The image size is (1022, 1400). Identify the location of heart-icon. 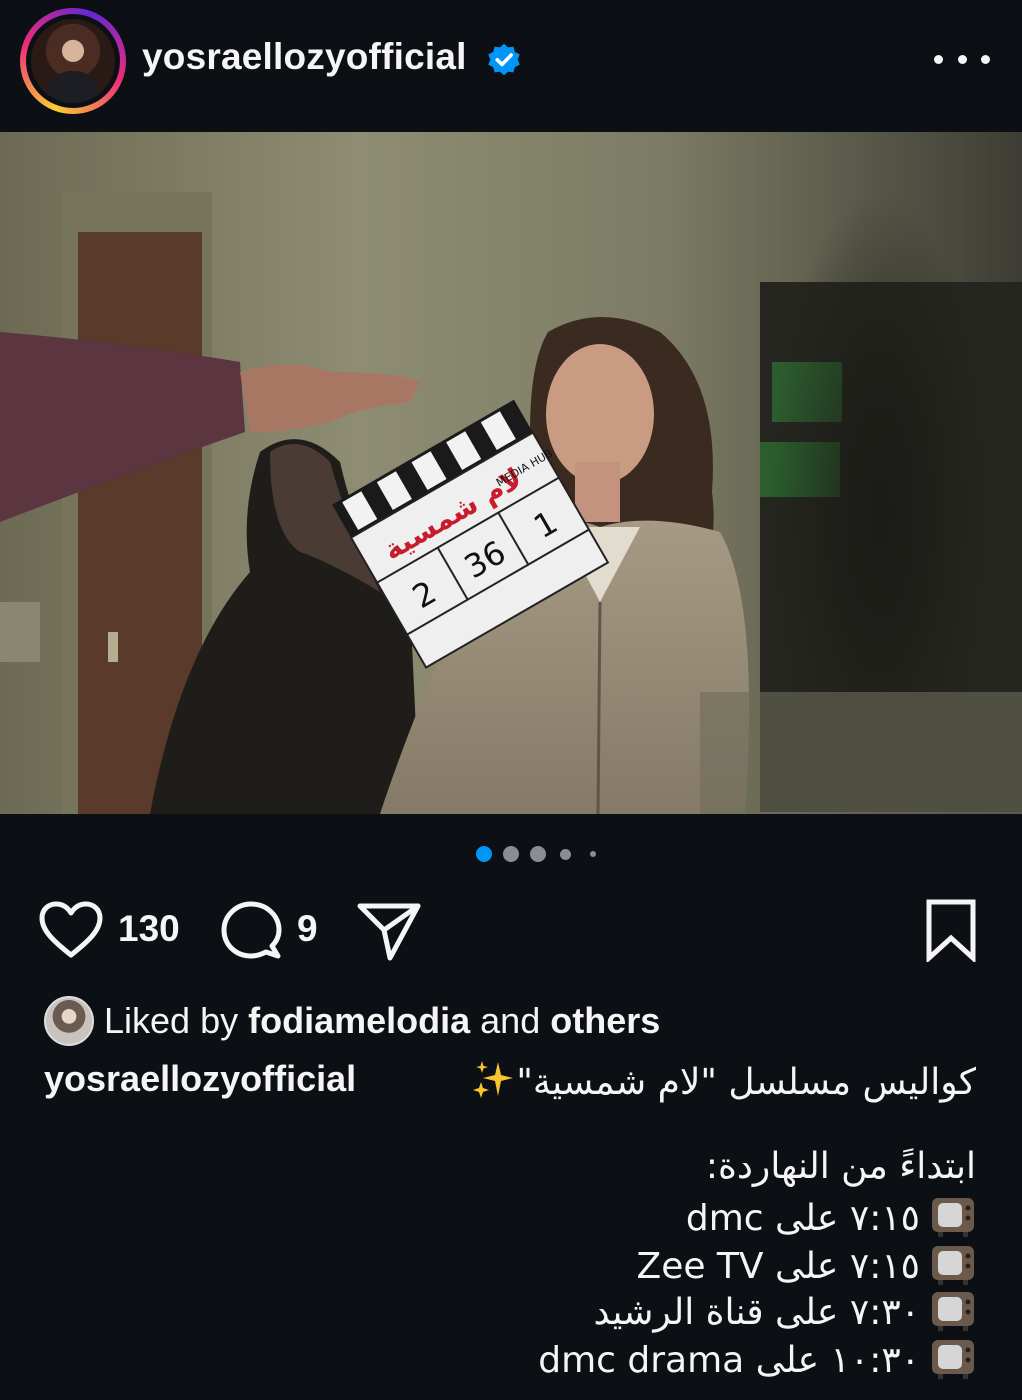
(71, 930).